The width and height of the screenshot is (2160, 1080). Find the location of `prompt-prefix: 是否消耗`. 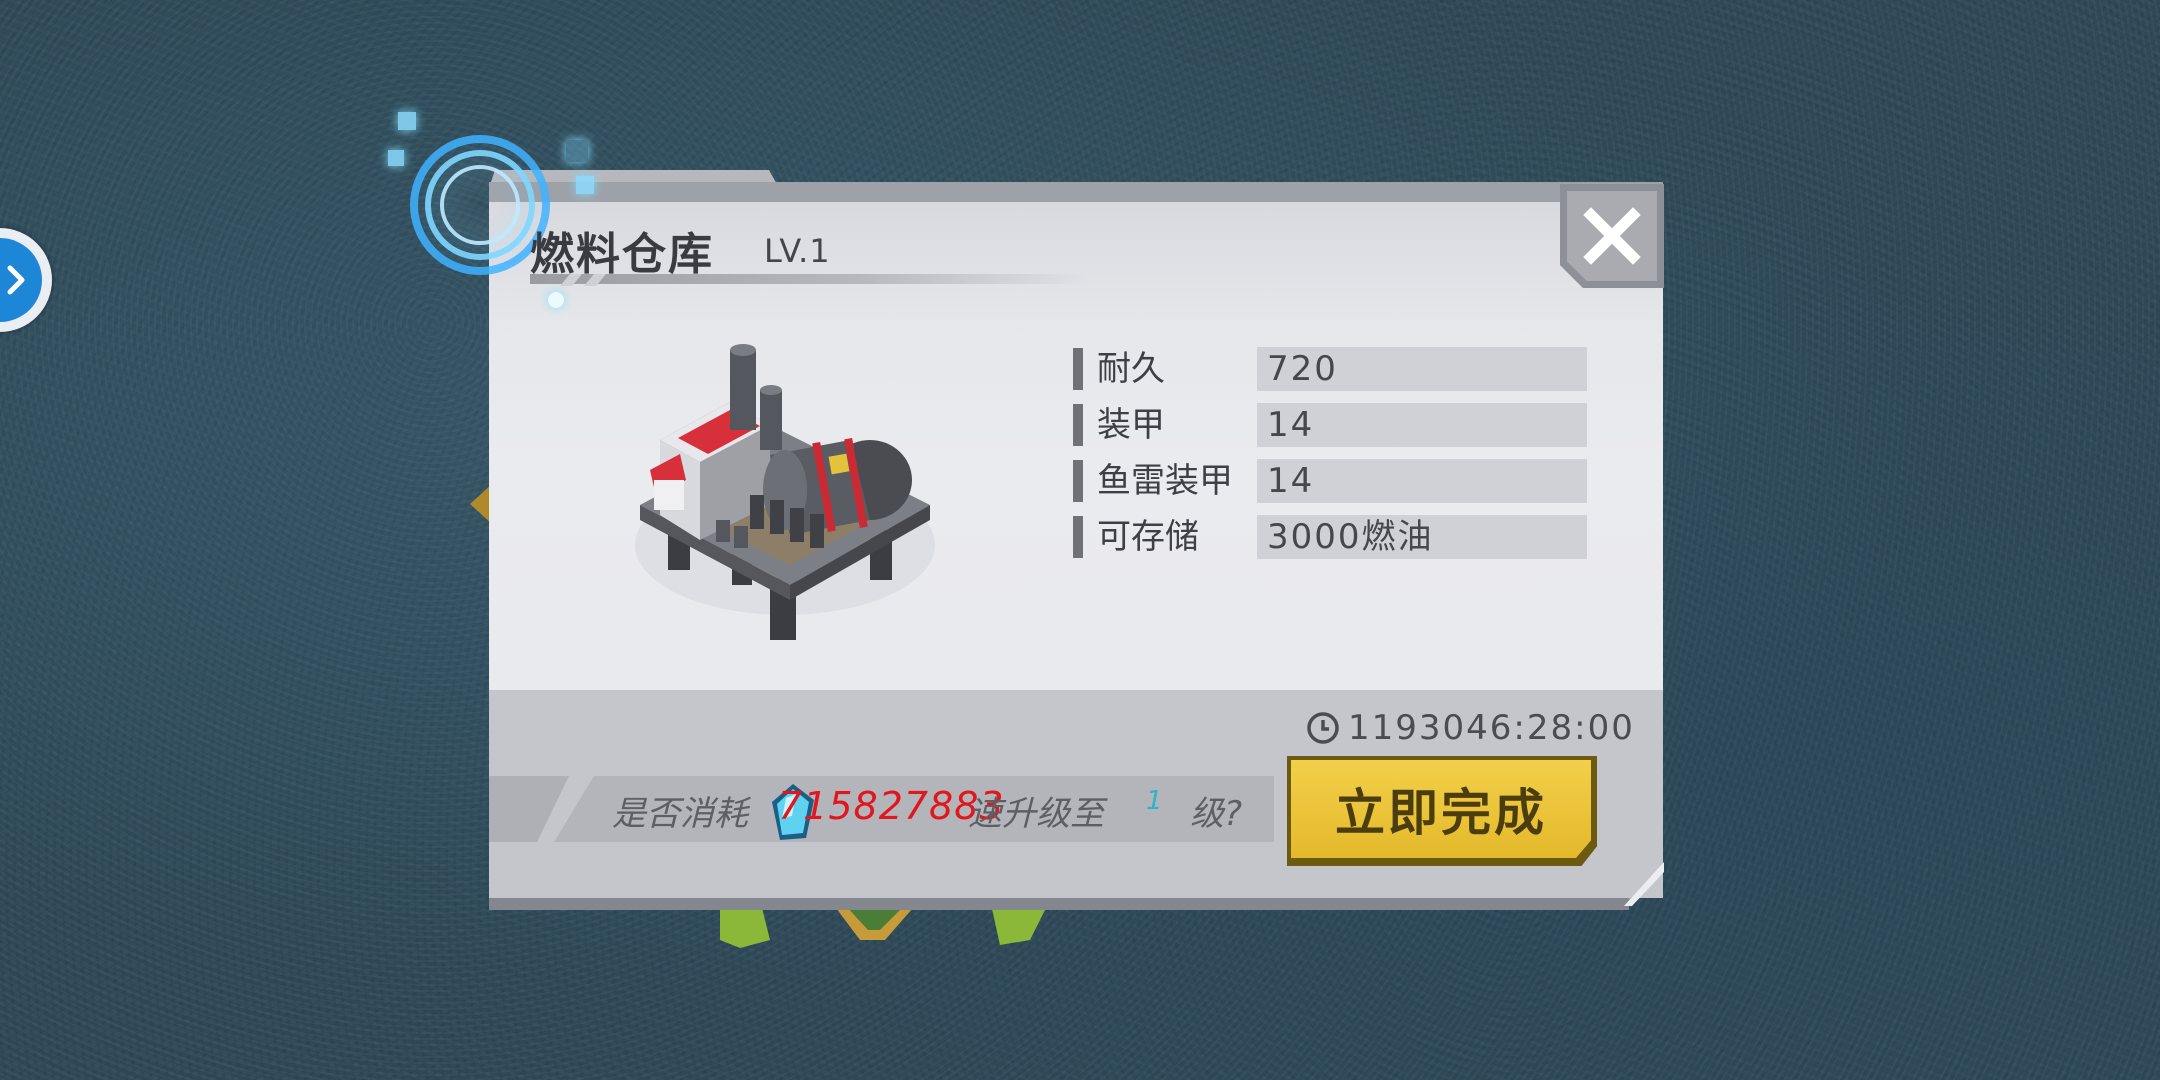

prompt-prefix: 是否消耗 is located at coordinates (680, 814).